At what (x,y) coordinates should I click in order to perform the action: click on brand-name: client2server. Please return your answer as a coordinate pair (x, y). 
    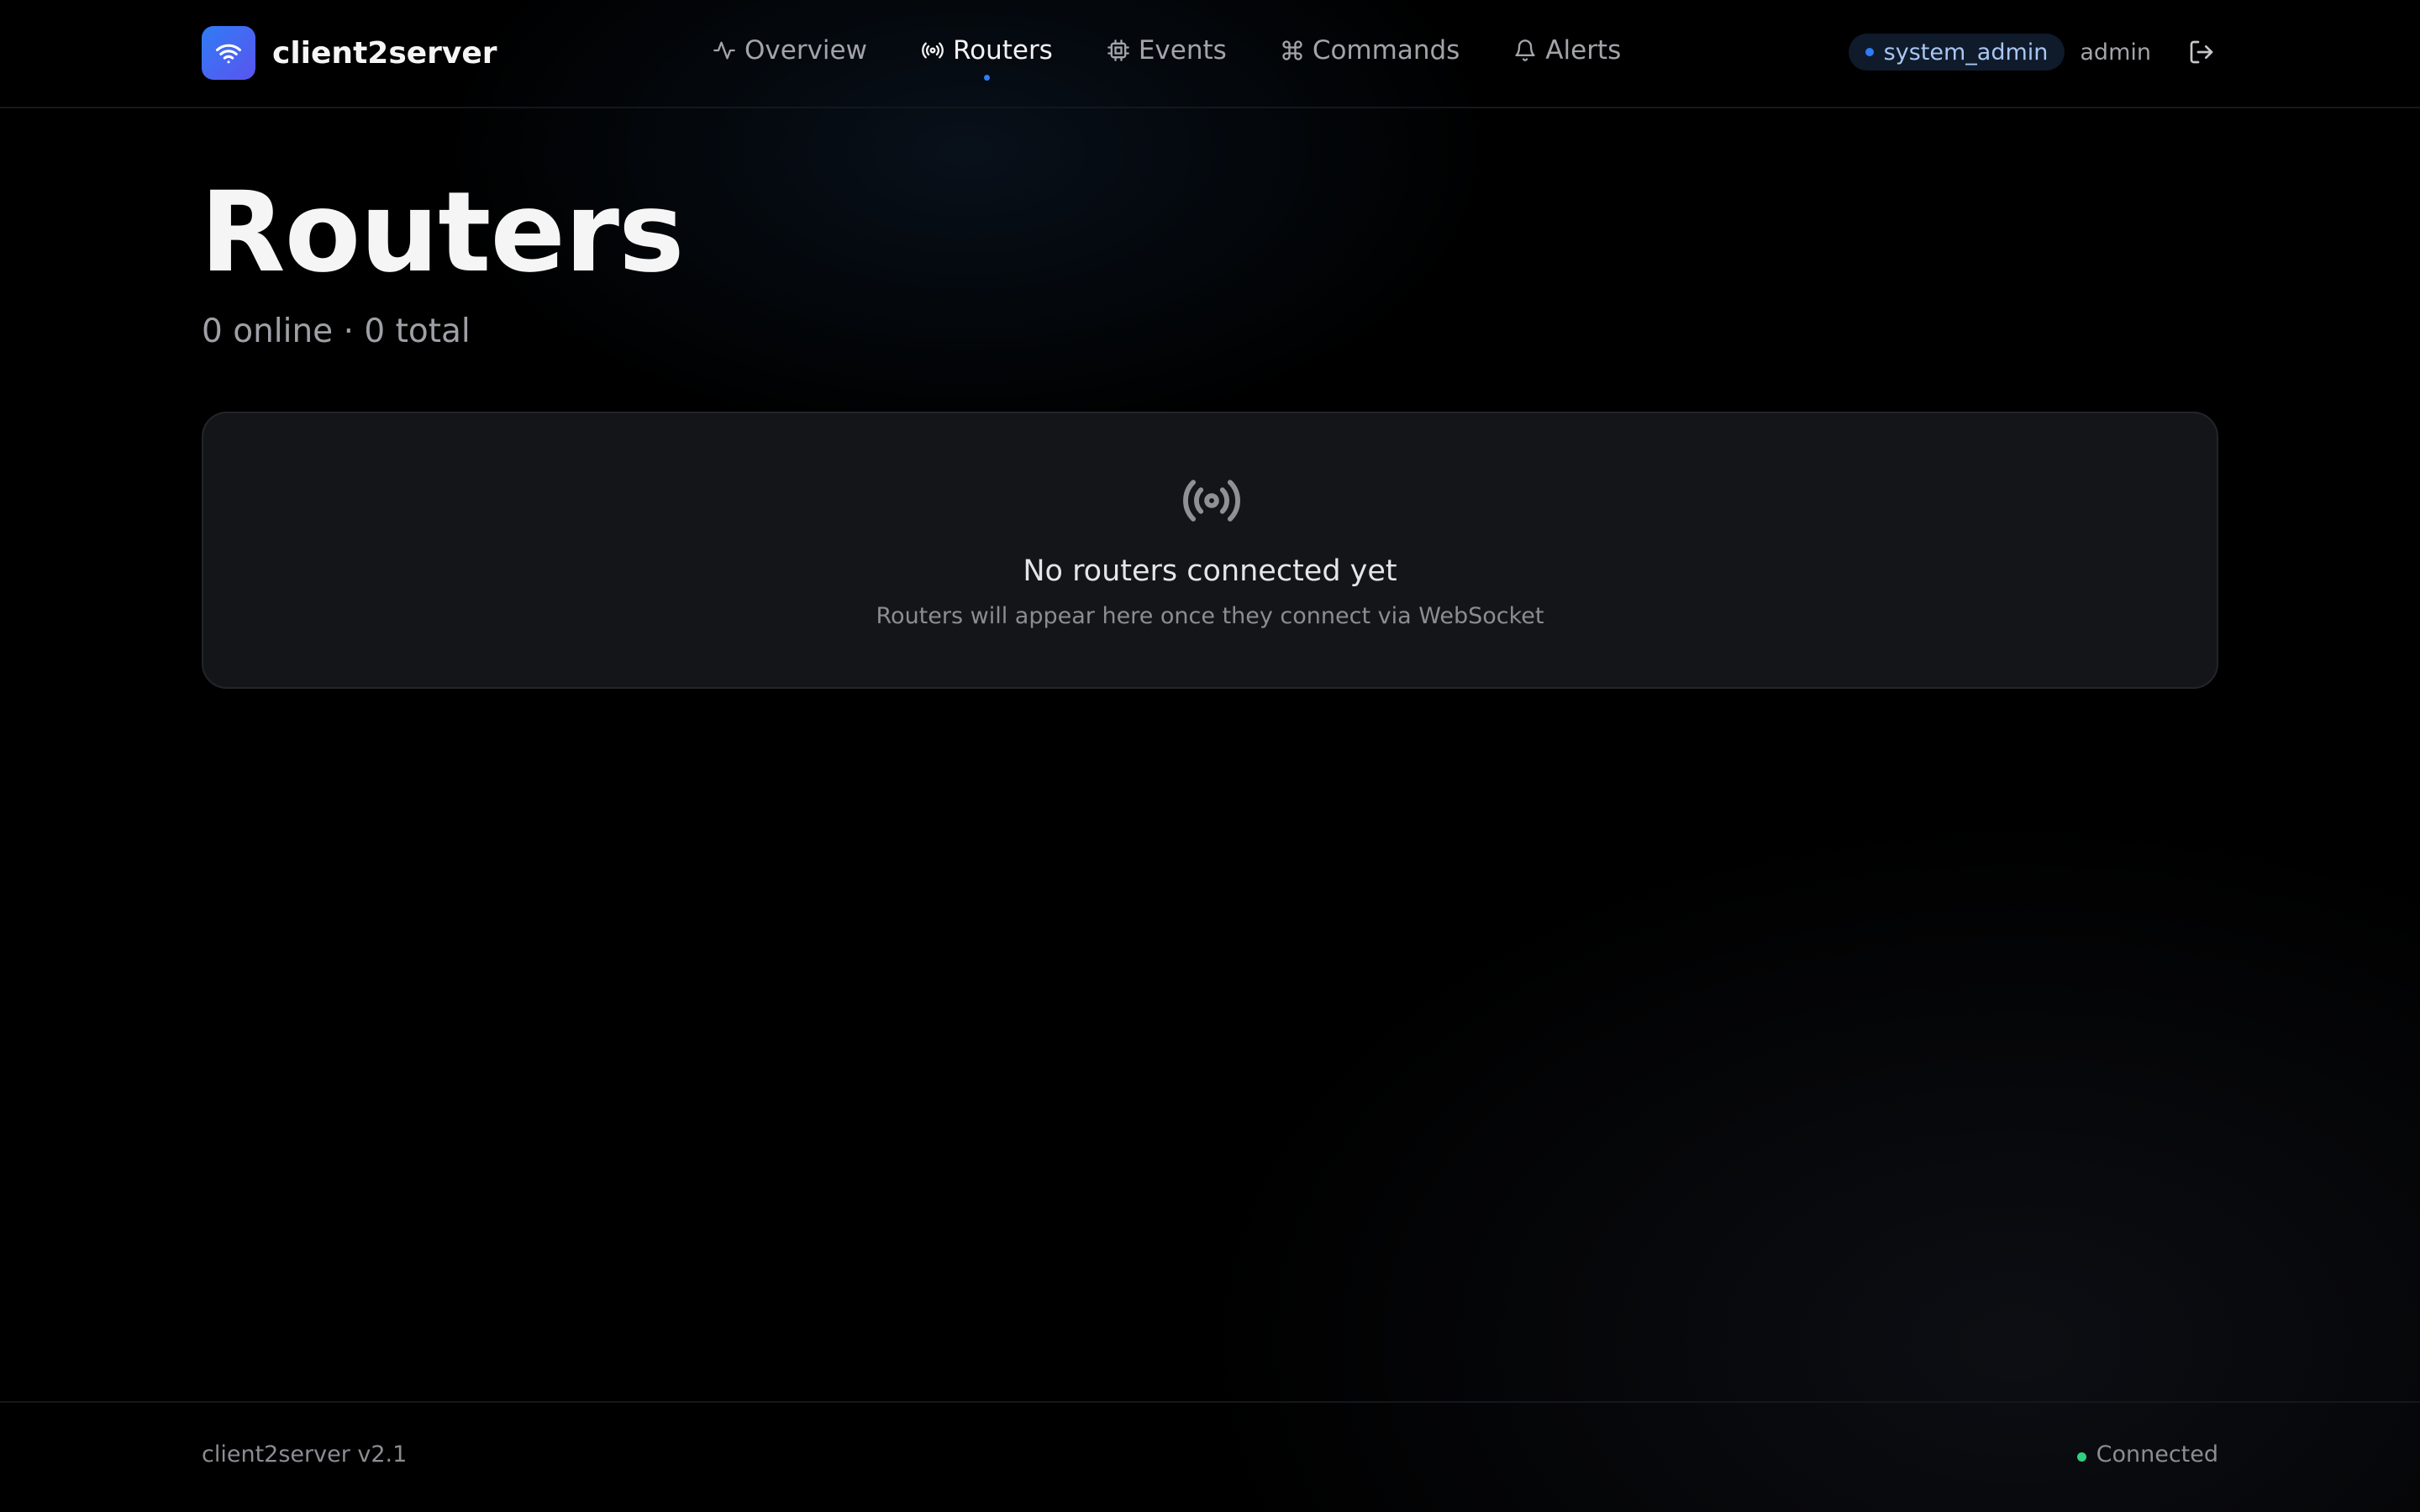
    Looking at the image, I should click on (384, 53).